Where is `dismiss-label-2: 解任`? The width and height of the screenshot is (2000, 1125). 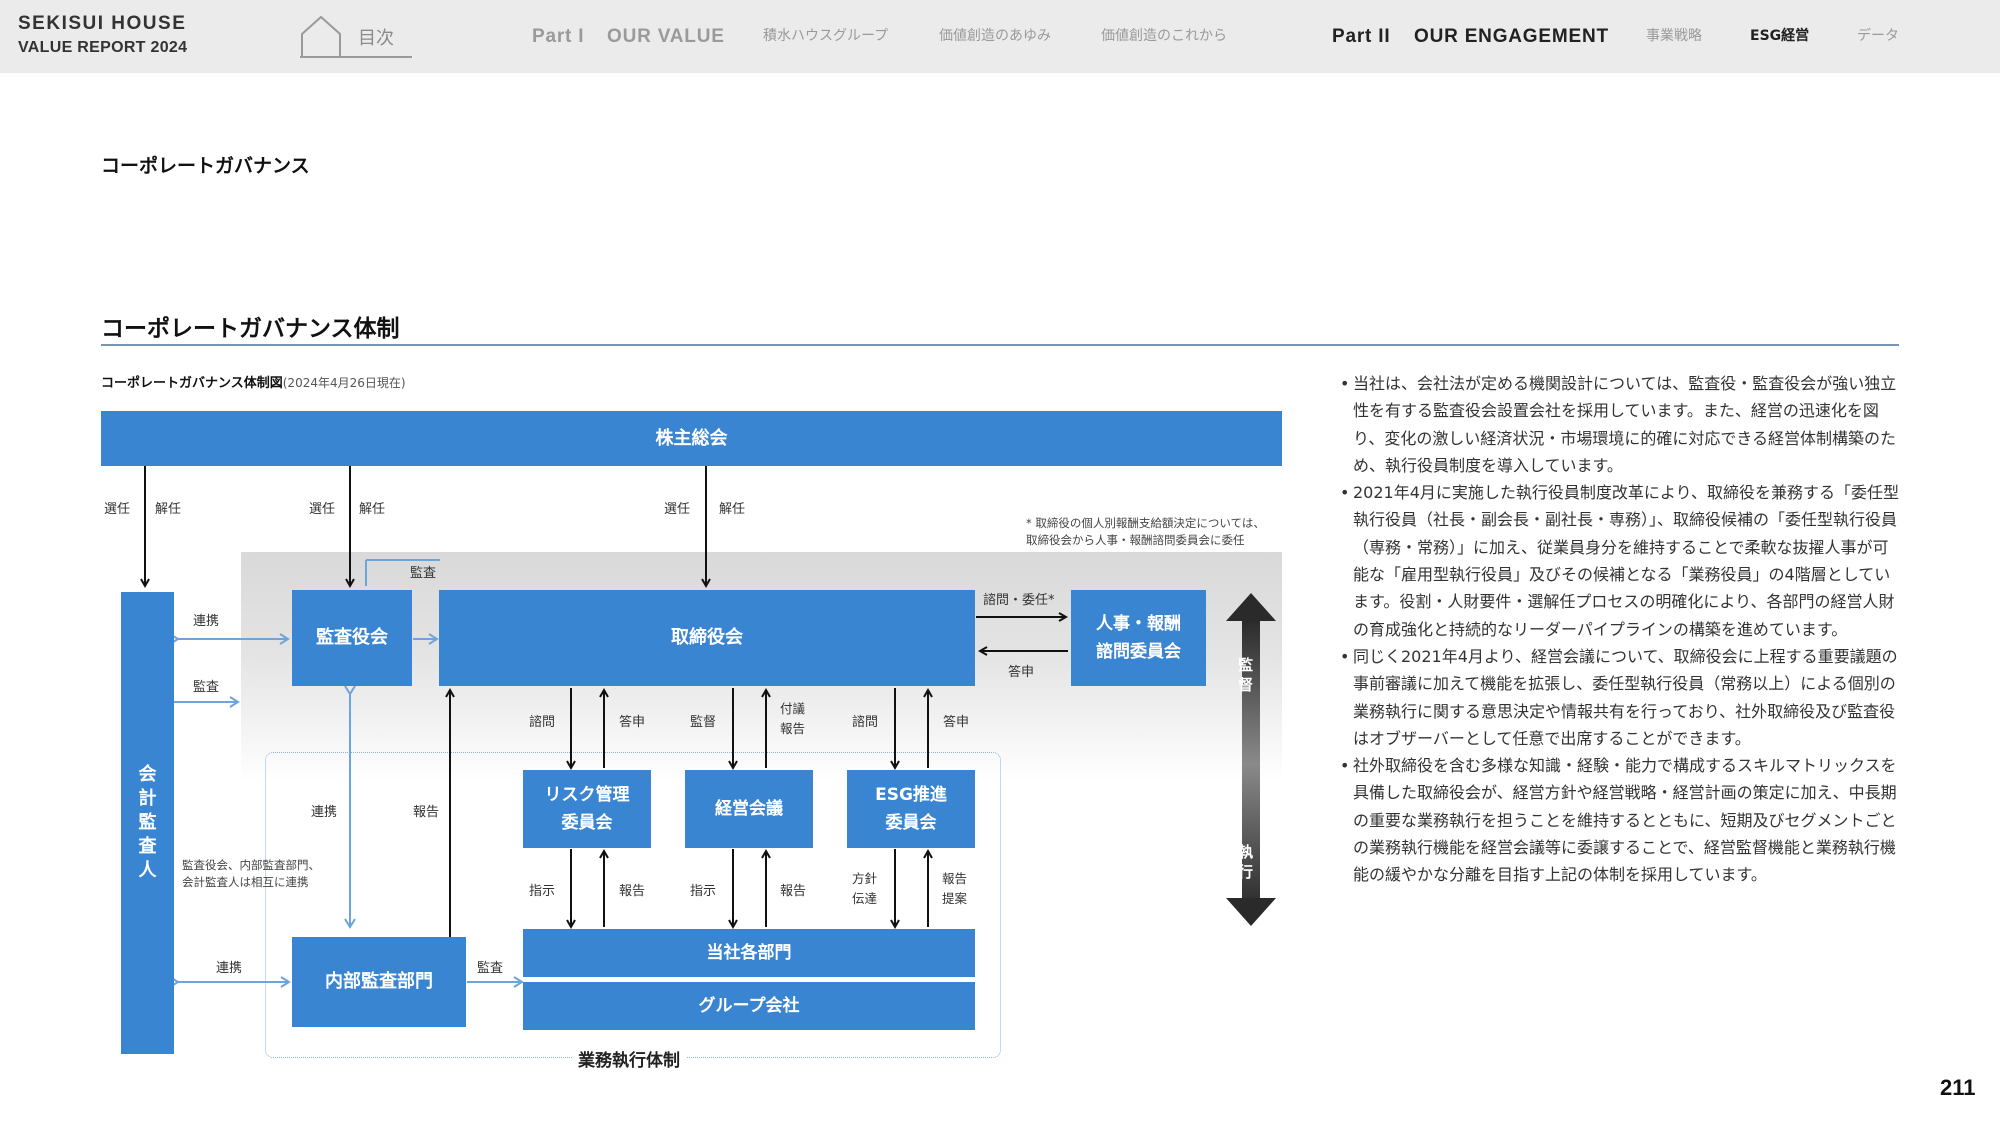
dismiss-label-2: 解任 is located at coordinates (372, 509).